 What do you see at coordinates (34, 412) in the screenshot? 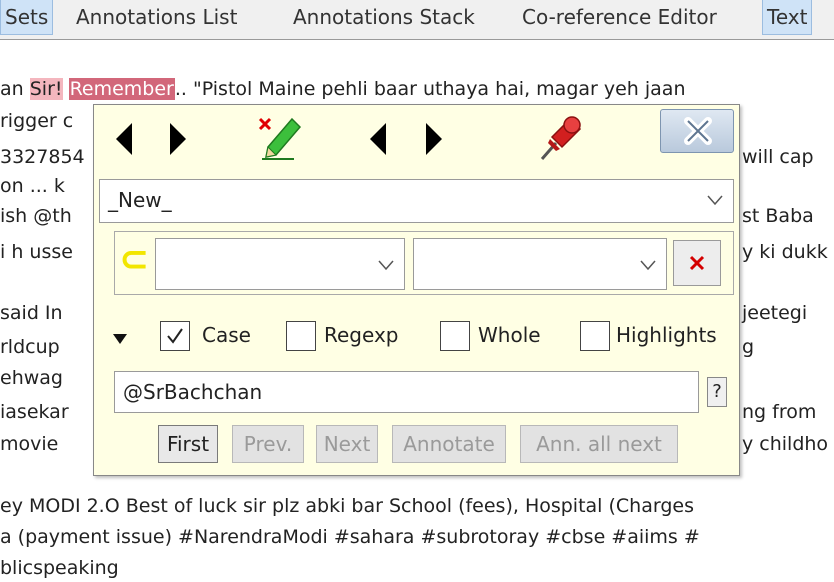
I see `document-line-fragment: iasekar` at bounding box center [34, 412].